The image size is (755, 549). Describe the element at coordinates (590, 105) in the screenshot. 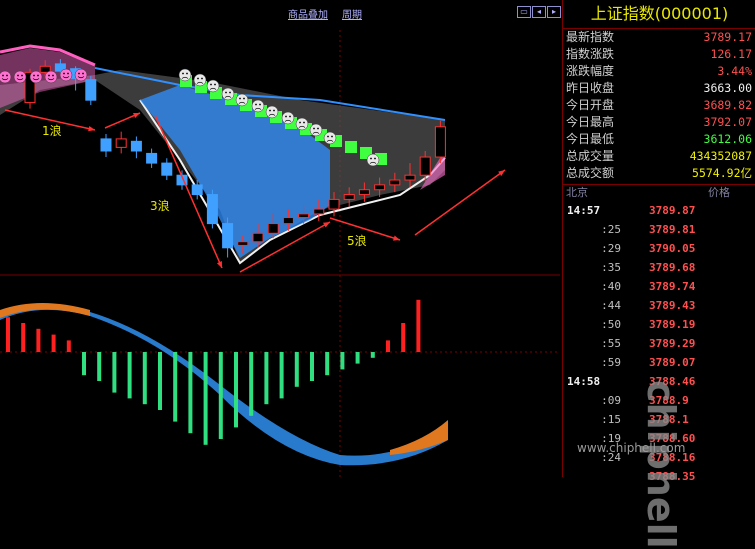

I see `quote-label: 今日开盘` at that location.